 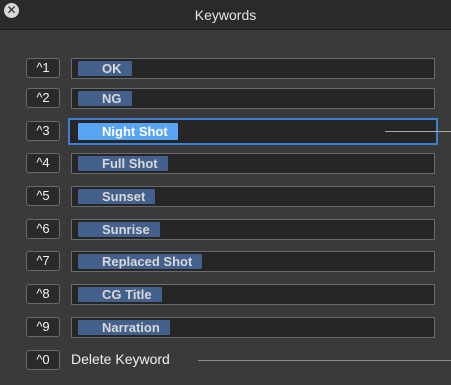 I want to click on keyword-field-6: Sunrise, so click(x=253, y=229).